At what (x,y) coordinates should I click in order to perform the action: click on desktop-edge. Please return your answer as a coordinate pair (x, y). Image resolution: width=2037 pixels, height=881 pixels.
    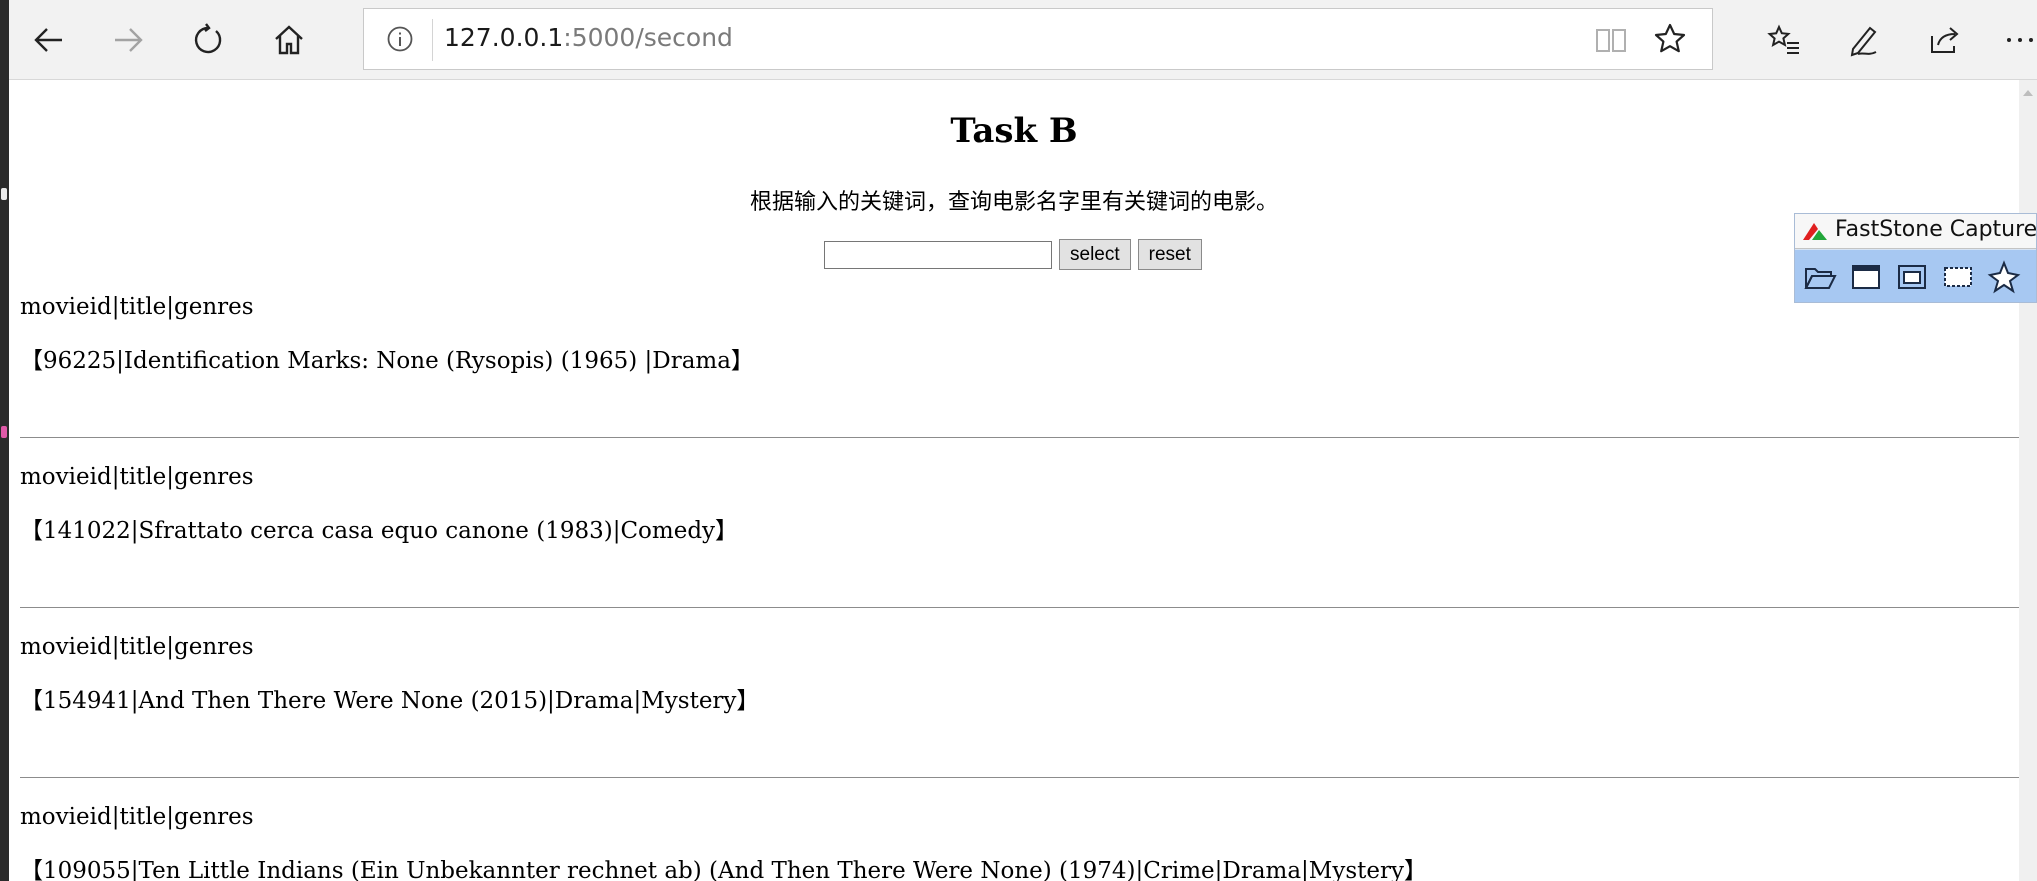
    Looking at the image, I should click on (4, 440).